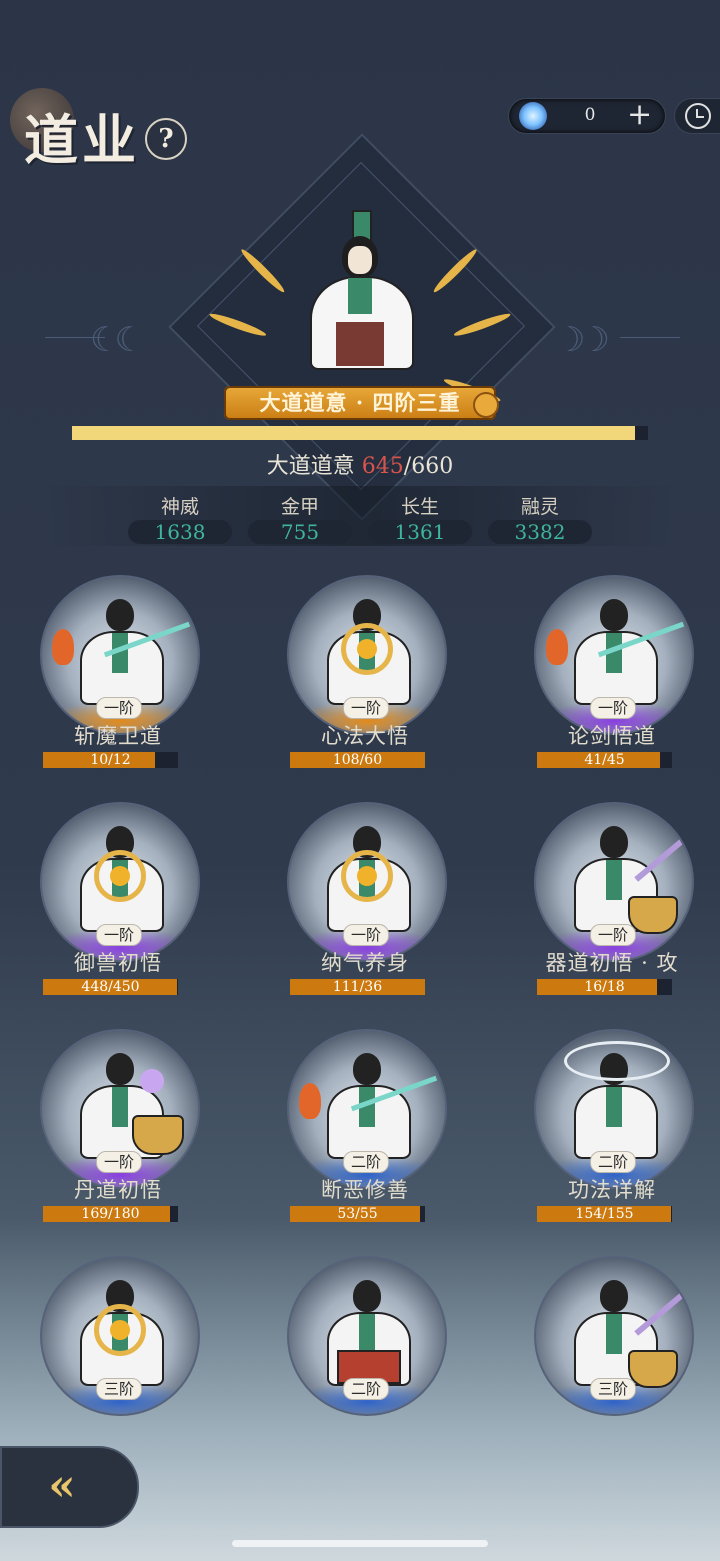 This screenshot has width=720, height=1561. I want to click on skill-progress-text: 41/45, so click(604, 760).